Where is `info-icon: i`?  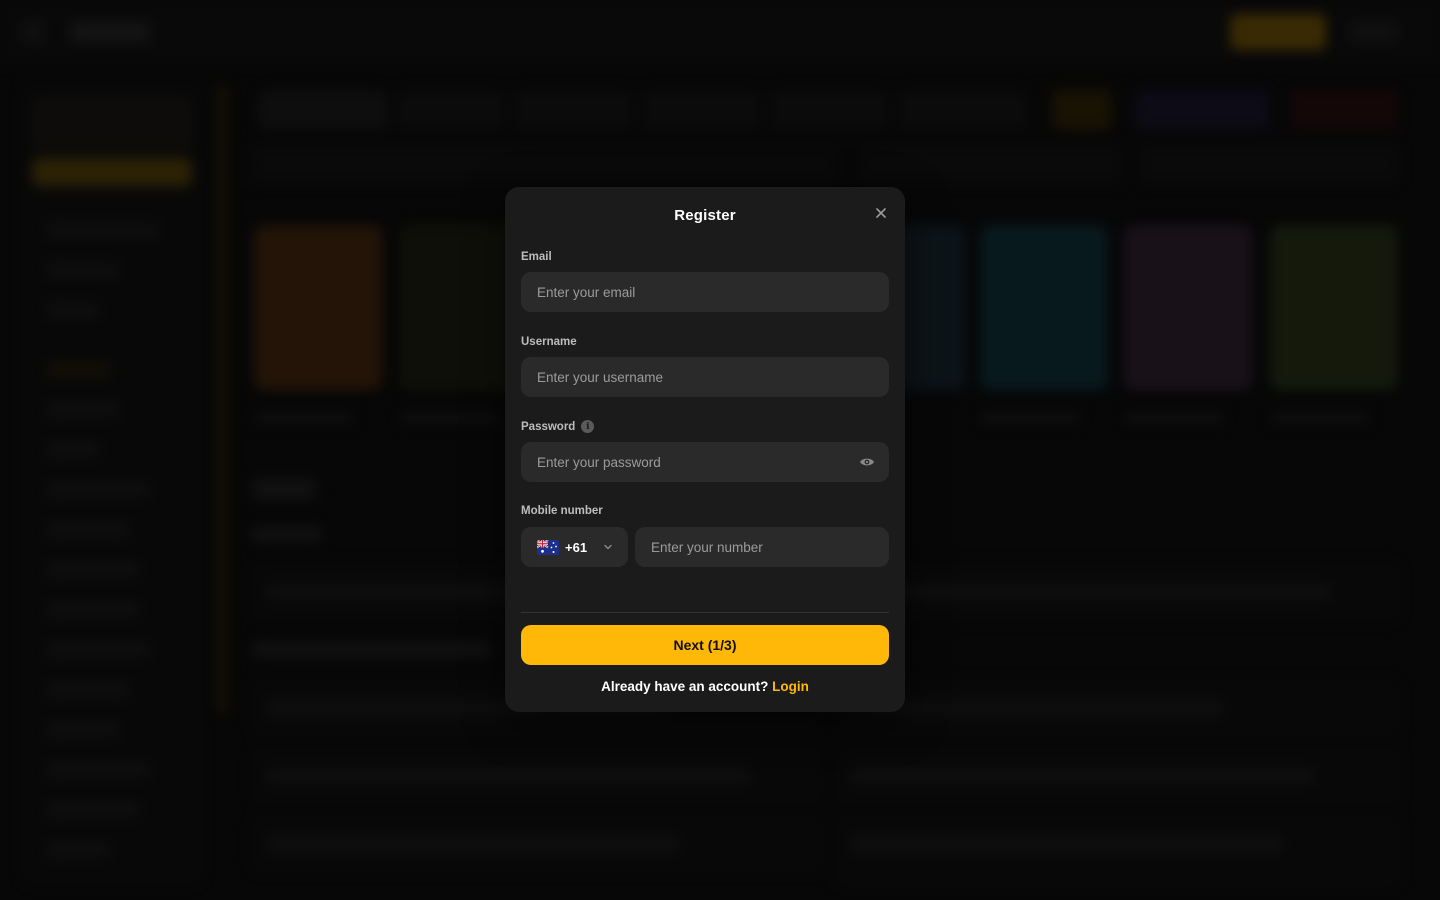 info-icon: i is located at coordinates (588, 426).